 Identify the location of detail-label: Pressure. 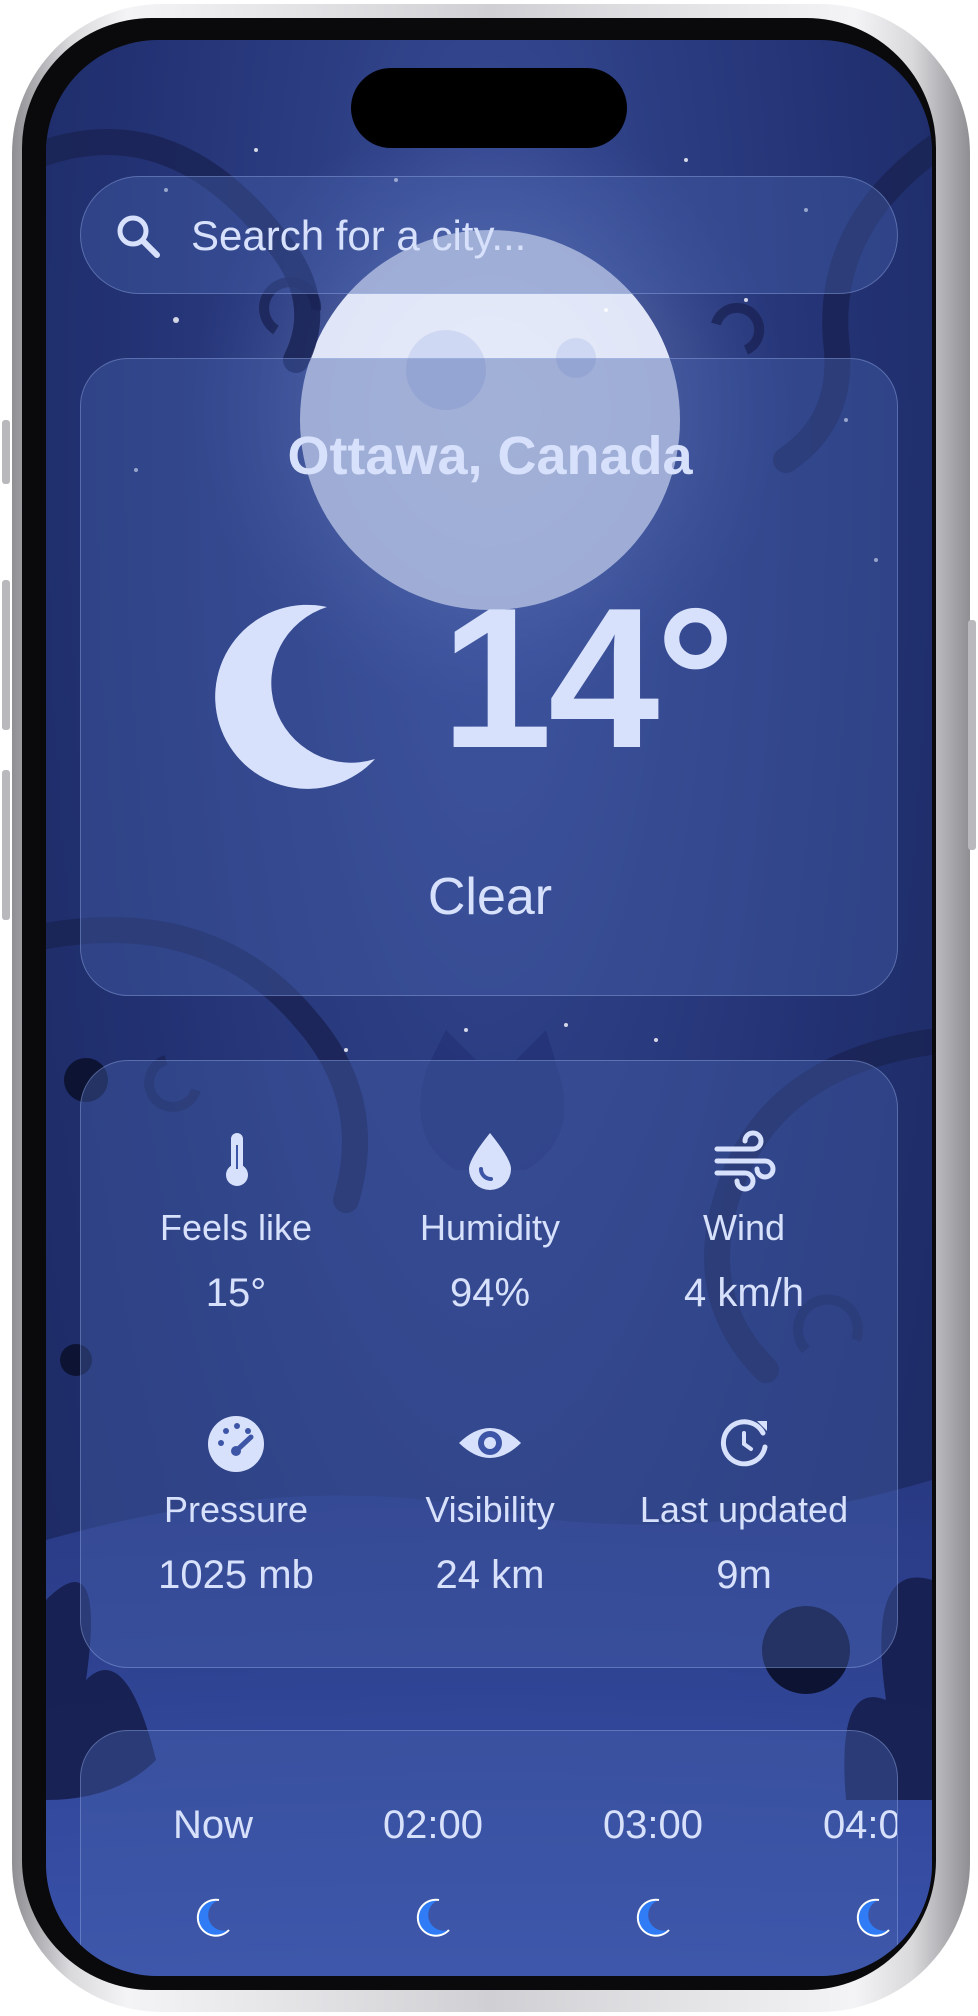
(236, 1509).